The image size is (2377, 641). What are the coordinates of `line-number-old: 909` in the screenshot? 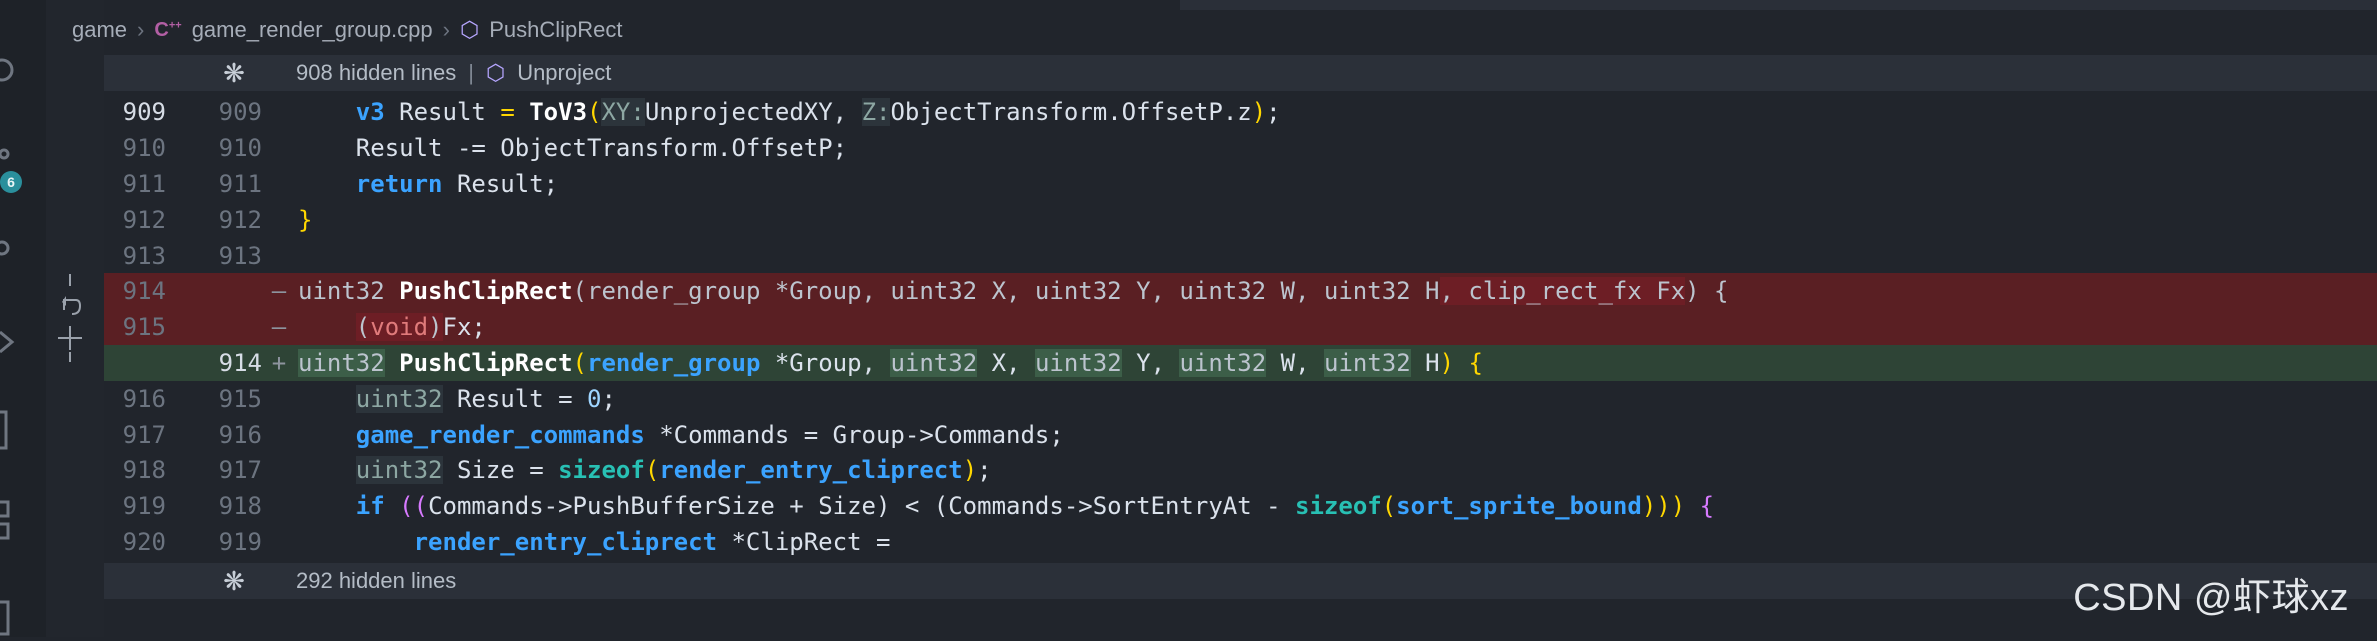 It's located at (144, 112).